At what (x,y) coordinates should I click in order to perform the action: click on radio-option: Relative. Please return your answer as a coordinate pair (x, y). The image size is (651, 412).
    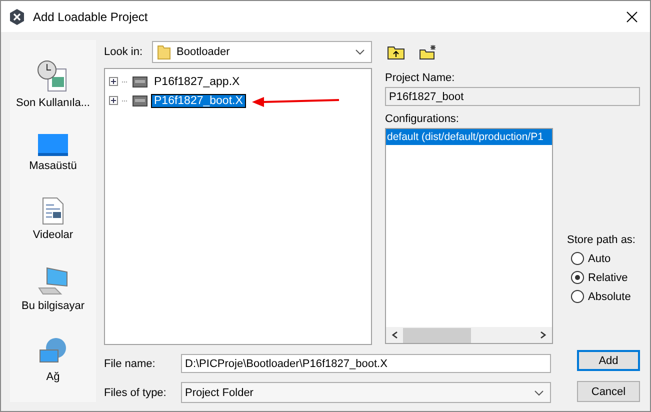
    Looking at the image, I should click on (603, 277).